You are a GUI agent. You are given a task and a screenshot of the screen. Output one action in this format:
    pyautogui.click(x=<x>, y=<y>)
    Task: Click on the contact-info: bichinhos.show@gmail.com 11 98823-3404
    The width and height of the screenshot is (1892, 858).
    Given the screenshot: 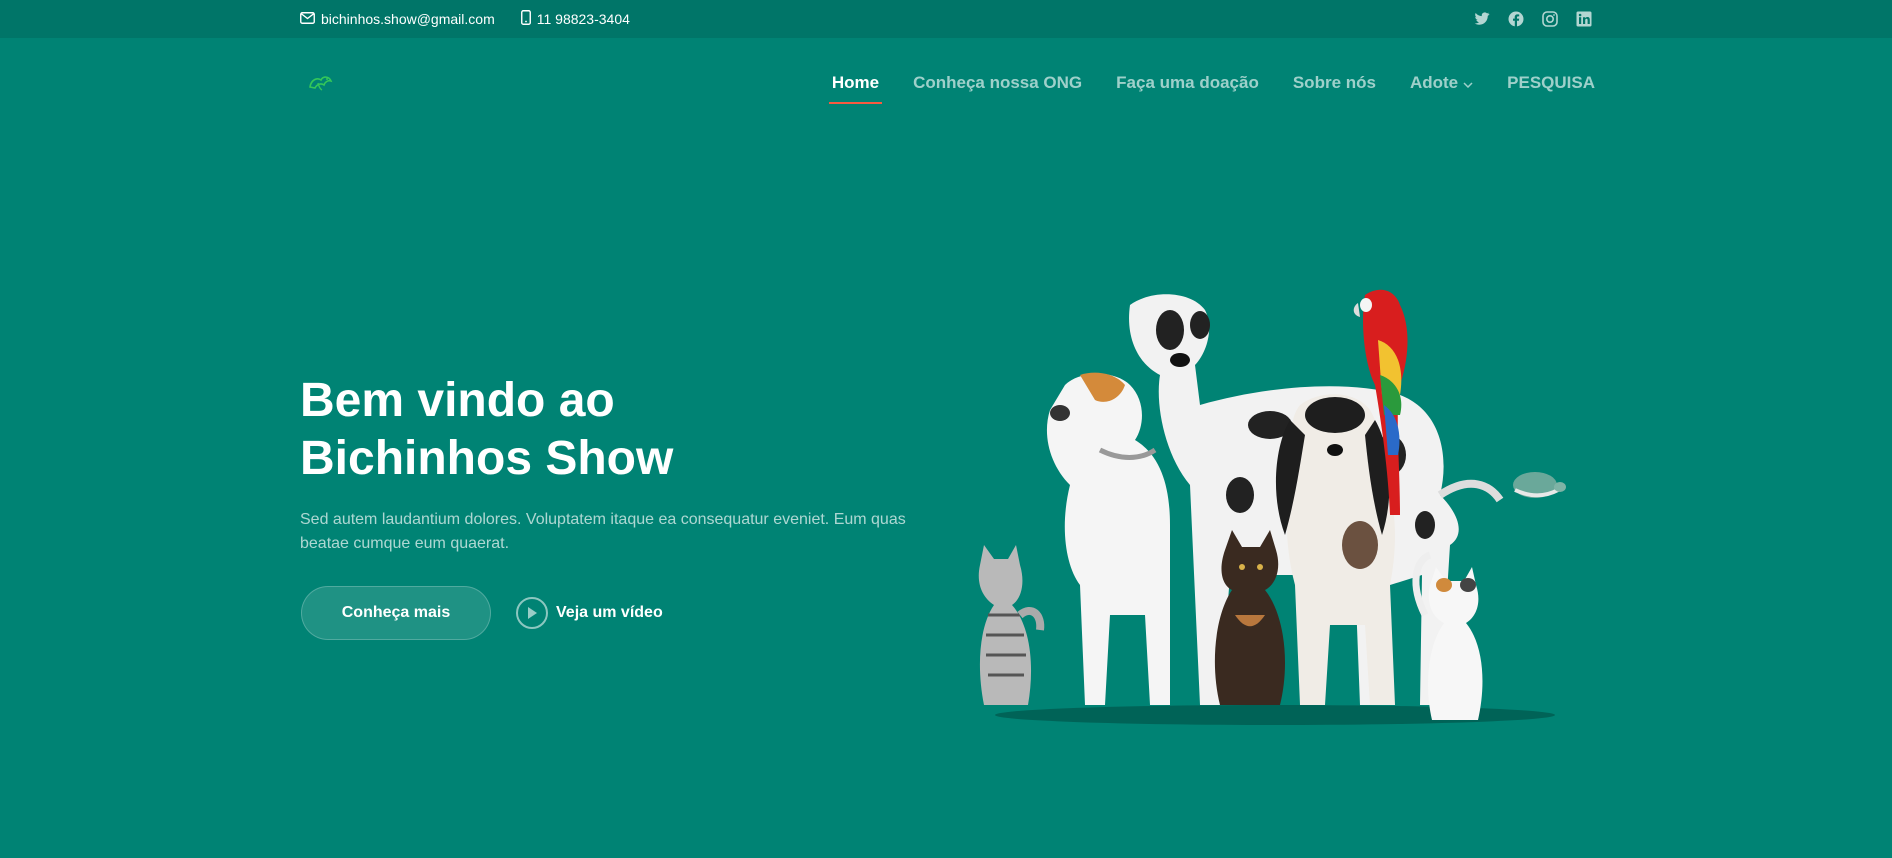 What is the action you would take?
    pyautogui.click(x=465, y=19)
    